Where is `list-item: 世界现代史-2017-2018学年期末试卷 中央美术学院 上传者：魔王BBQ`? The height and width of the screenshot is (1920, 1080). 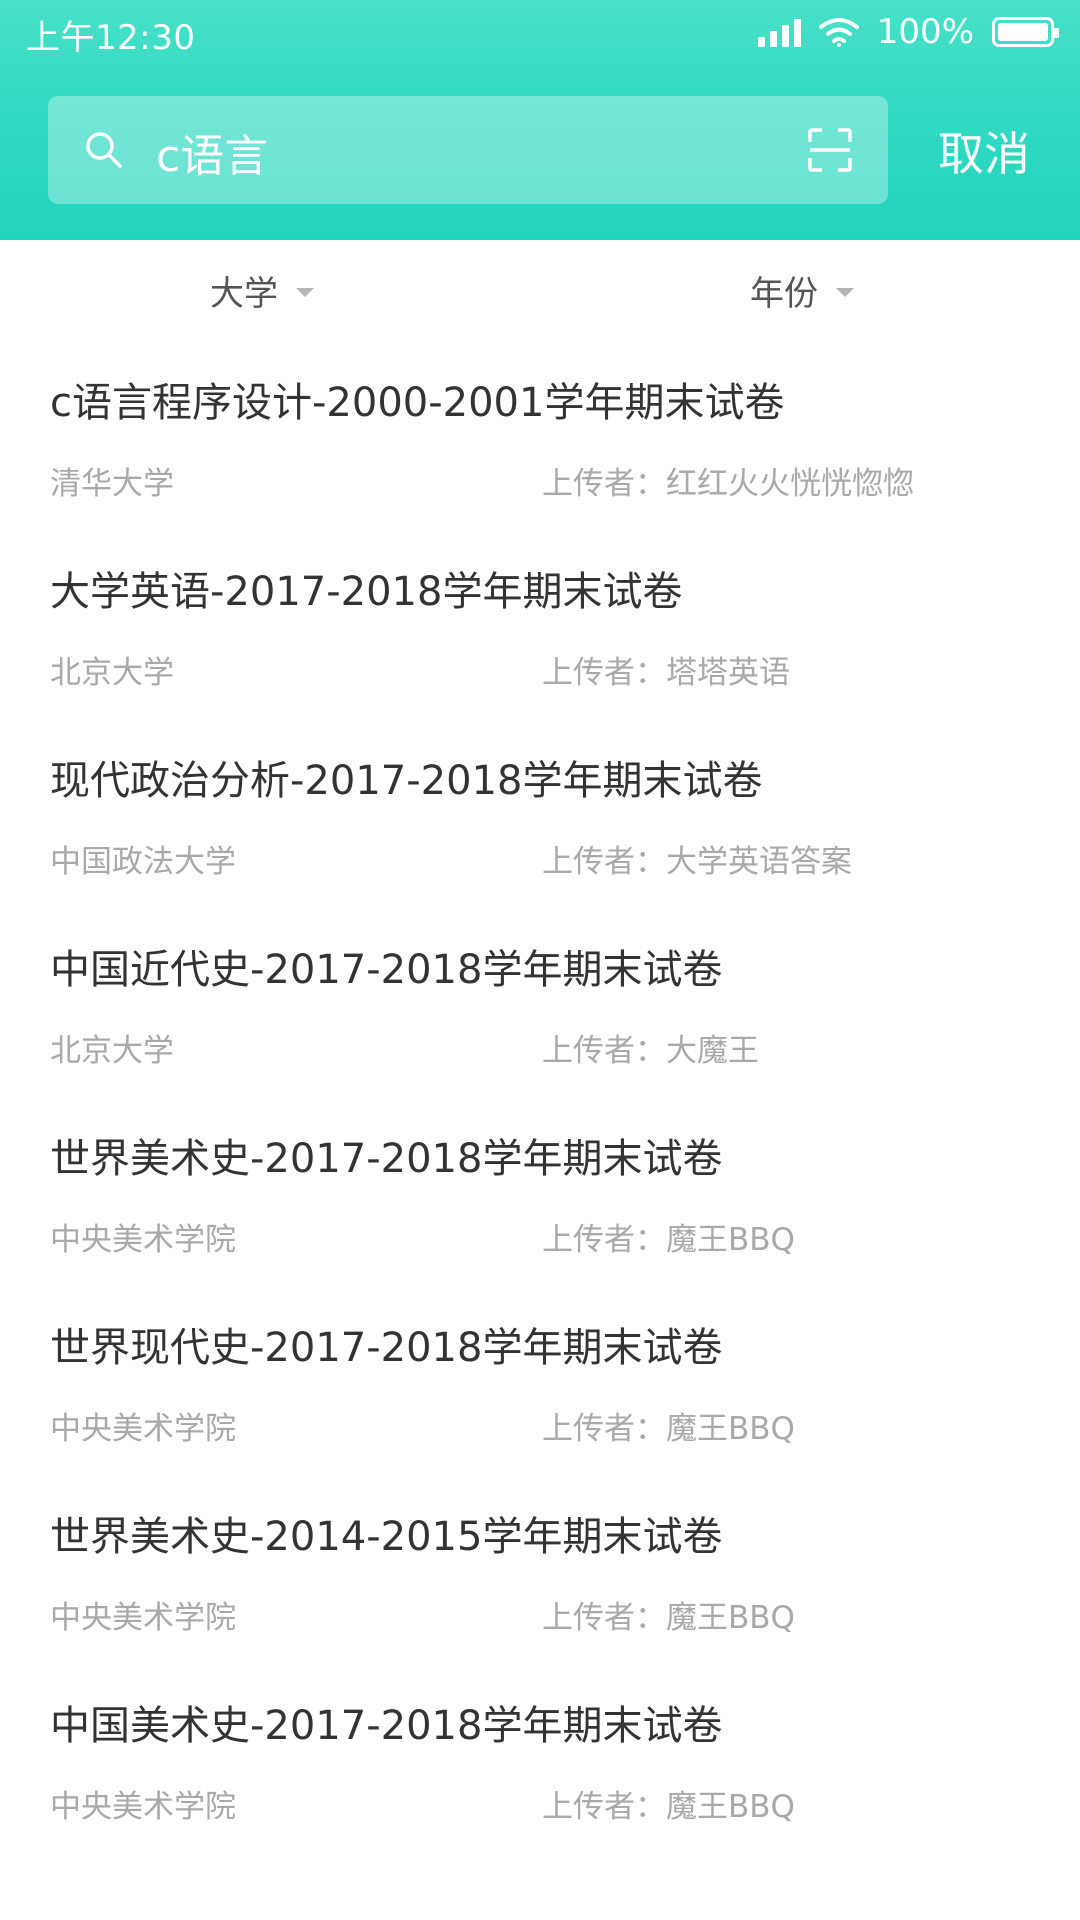
list-item: 世界现代史-2017-2018学年期末试卷 中央美术学院 上传者：魔王BBQ is located at coordinates (540, 1379).